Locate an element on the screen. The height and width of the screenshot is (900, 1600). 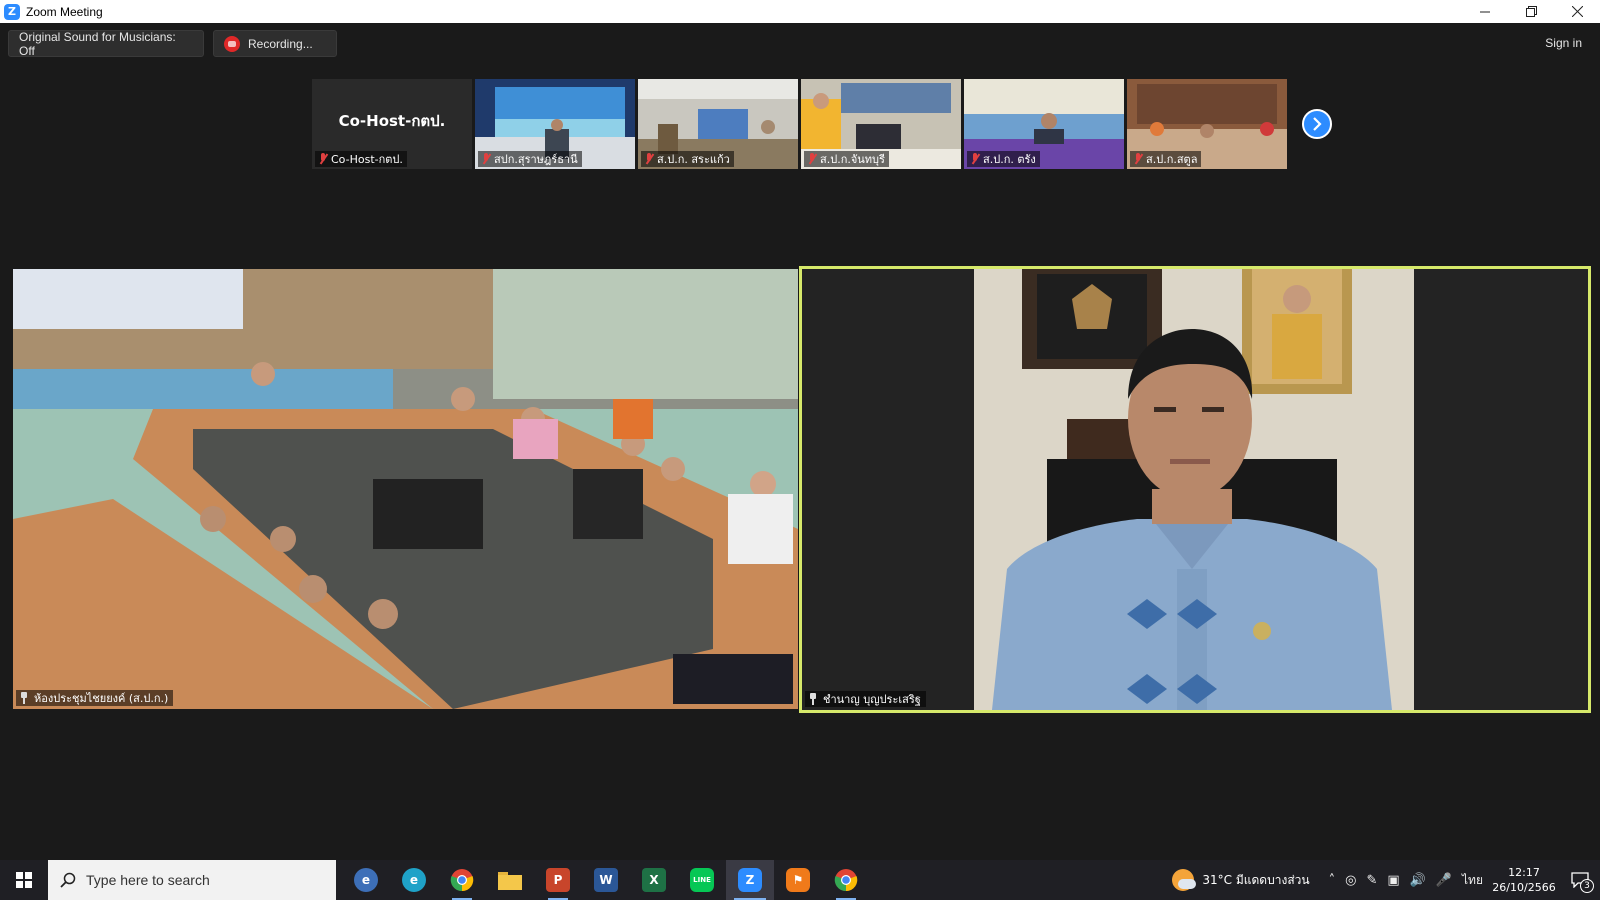
original-sound-button: Original Sound for Musicians: Off is located at coordinates (106, 43).